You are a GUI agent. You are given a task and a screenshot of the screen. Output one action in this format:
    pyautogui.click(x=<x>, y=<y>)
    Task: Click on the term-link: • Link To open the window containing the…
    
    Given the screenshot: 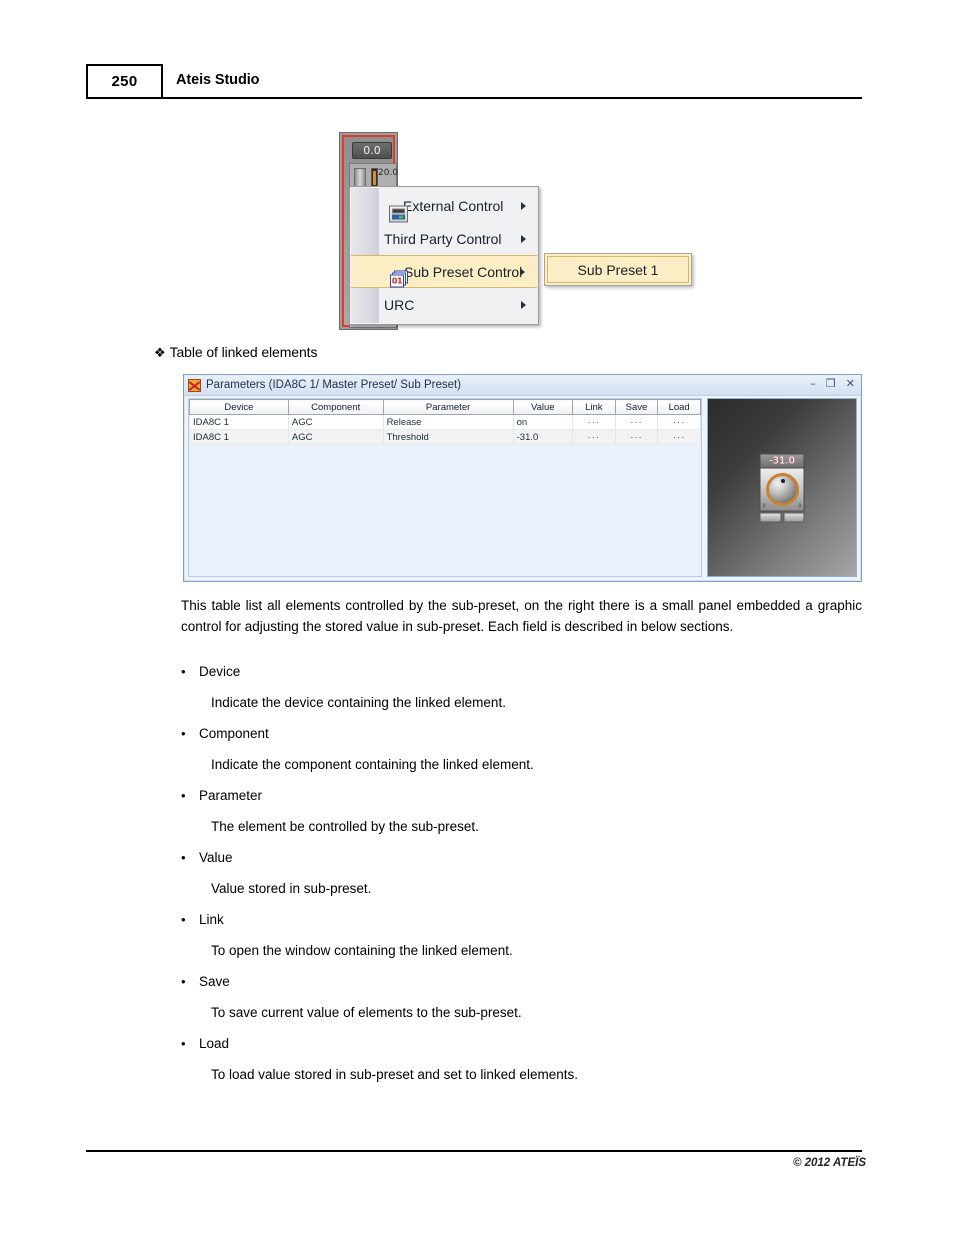 What is the action you would take?
    pyautogui.click(x=521, y=941)
    